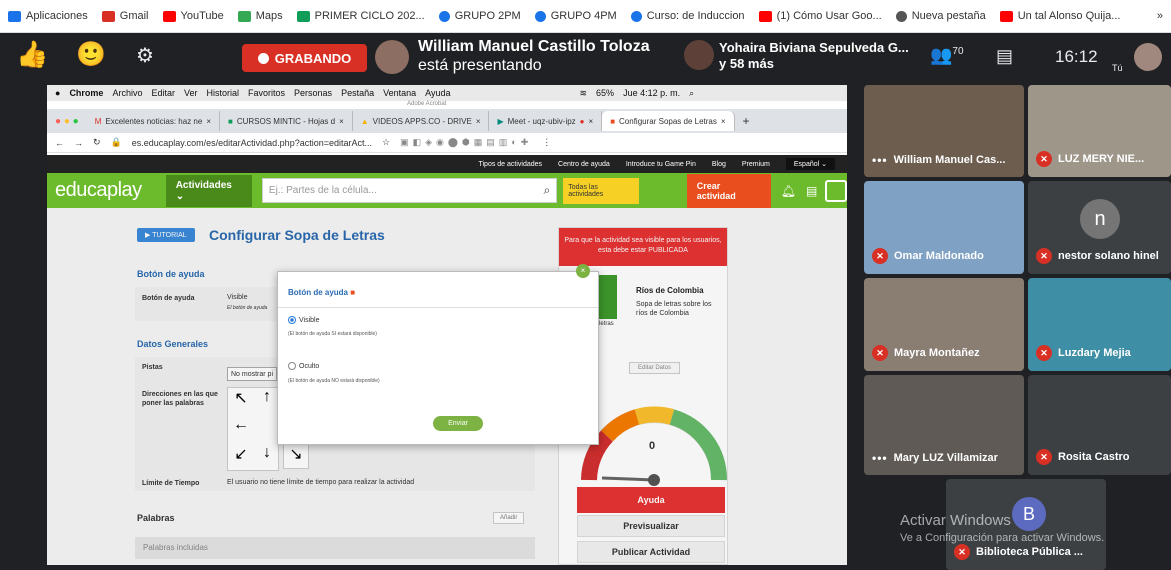  Describe the element at coordinates (48, 16) in the screenshot. I see `bookmark-apps: Aplicaciones` at that location.